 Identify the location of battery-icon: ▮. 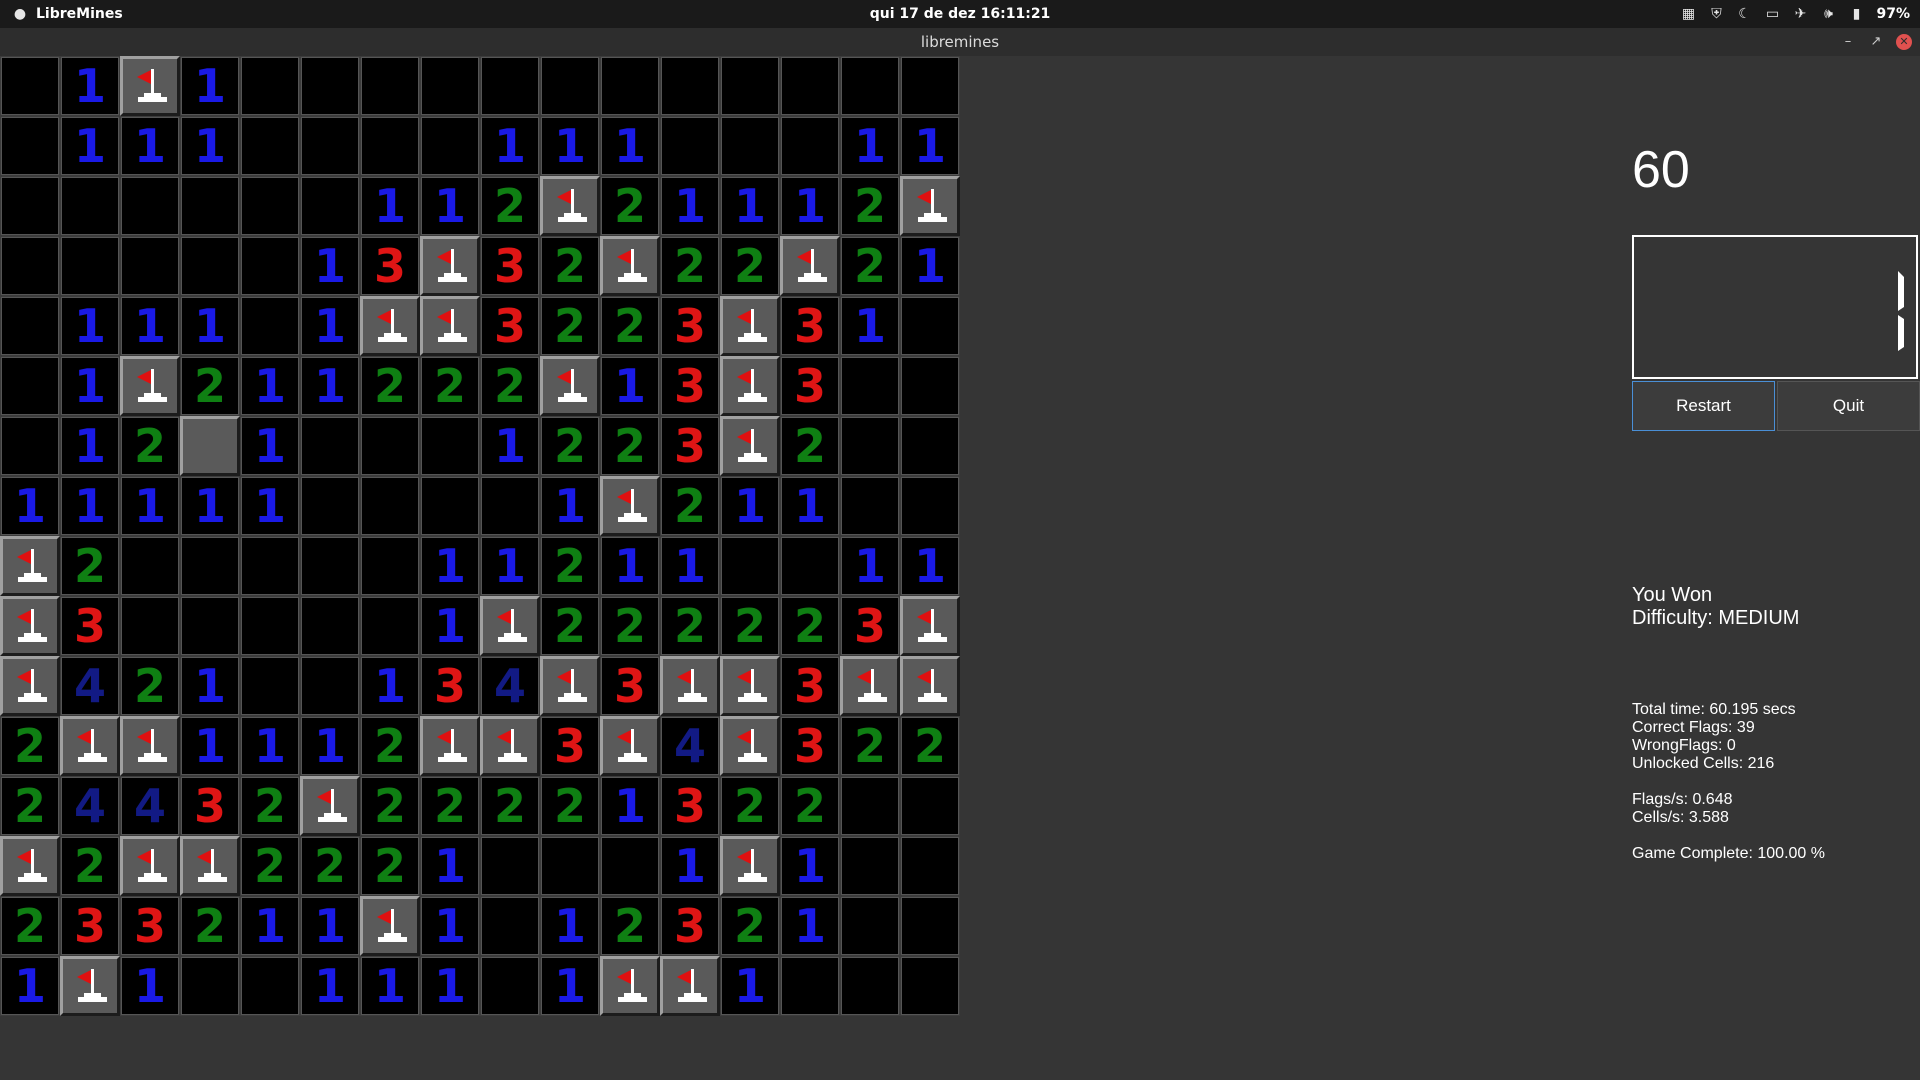
(1856, 14).